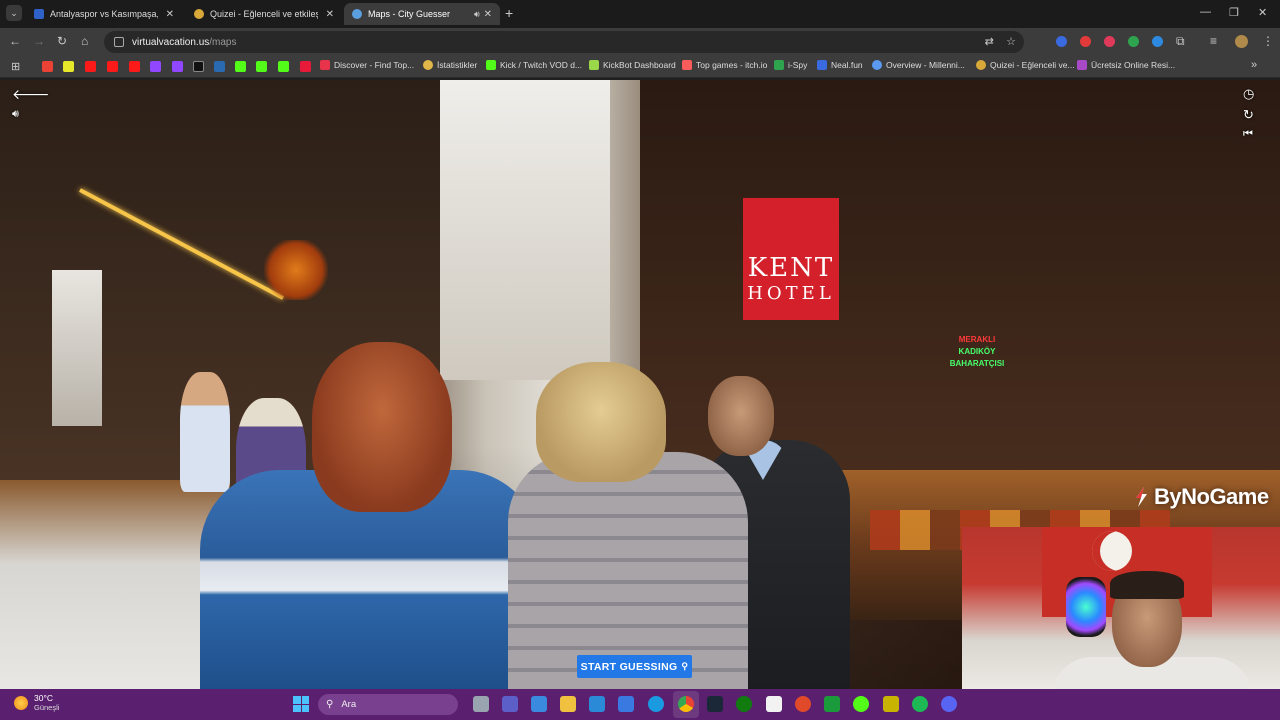 Image resolution: width=1280 pixels, height=720 pixels. What do you see at coordinates (47, 66) in the screenshot?
I see `gmail-icon` at bounding box center [47, 66].